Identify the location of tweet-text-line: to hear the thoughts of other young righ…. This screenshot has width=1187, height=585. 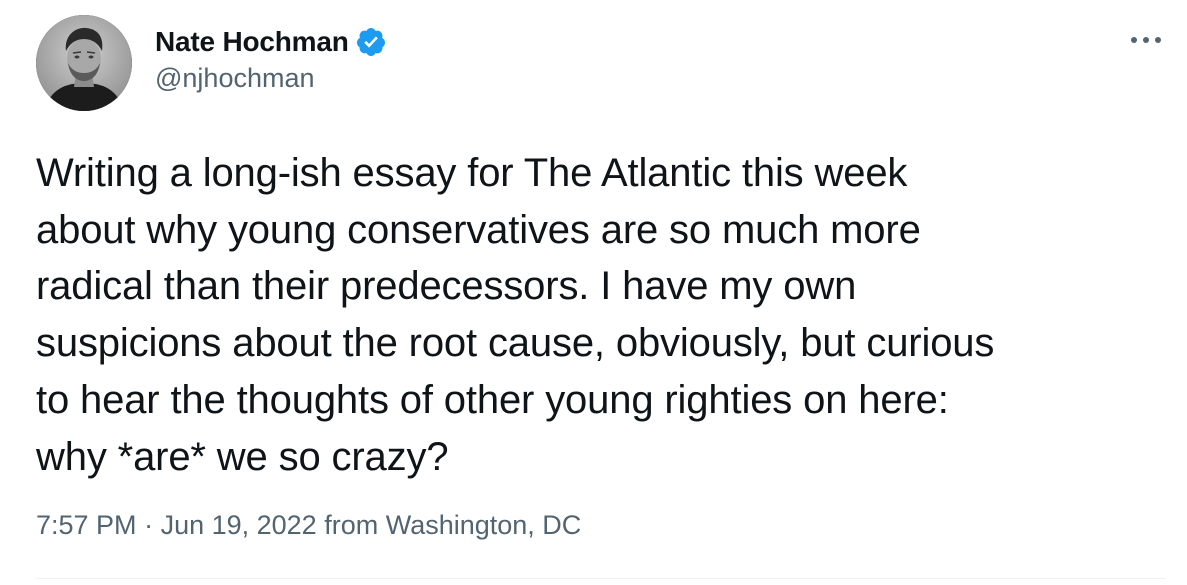
(492, 399).